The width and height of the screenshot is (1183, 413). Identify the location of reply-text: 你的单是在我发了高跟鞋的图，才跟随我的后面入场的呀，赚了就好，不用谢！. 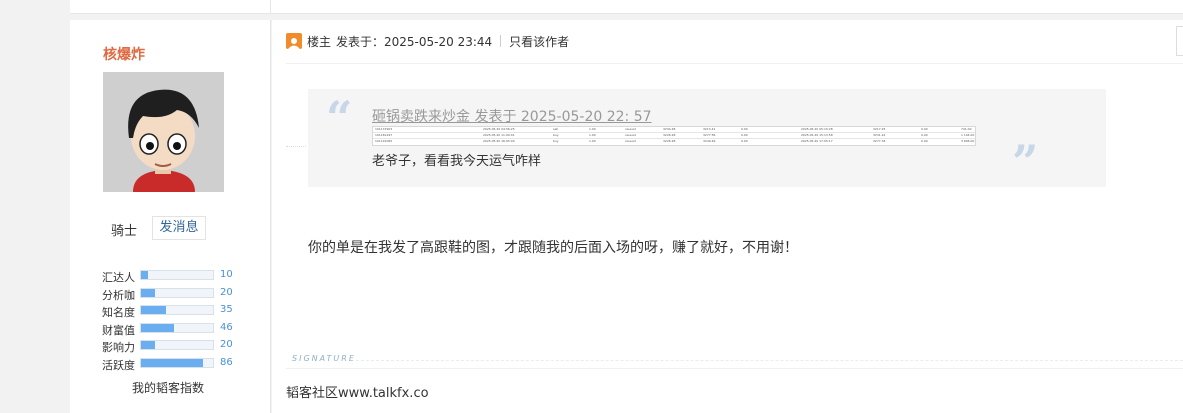
(553, 248).